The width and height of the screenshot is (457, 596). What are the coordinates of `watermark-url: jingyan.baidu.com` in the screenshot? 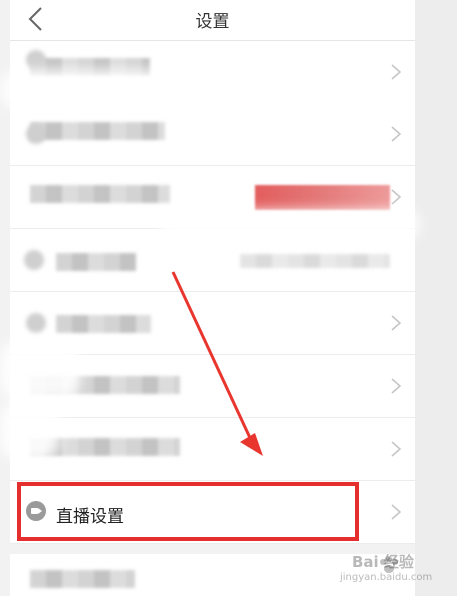 It's located at (386, 577).